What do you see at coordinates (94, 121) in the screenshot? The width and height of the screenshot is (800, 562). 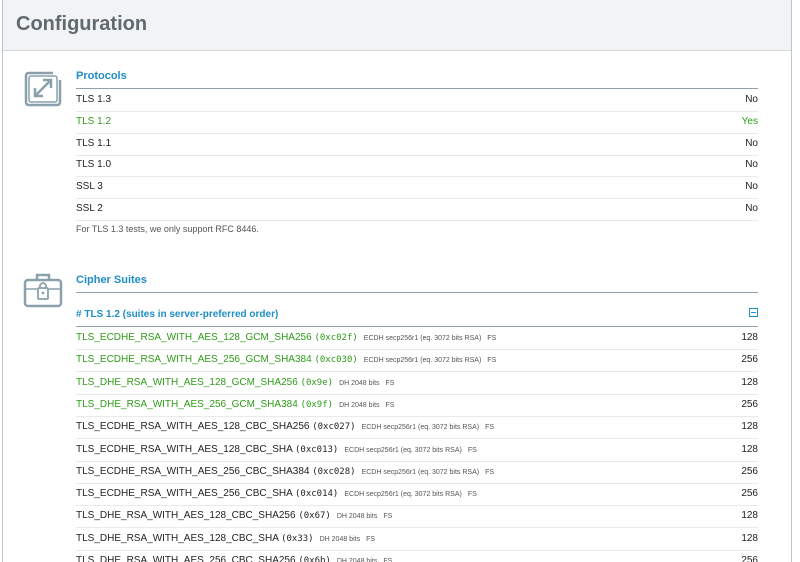 I see `protocol-name: TLS 1.2` at bounding box center [94, 121].